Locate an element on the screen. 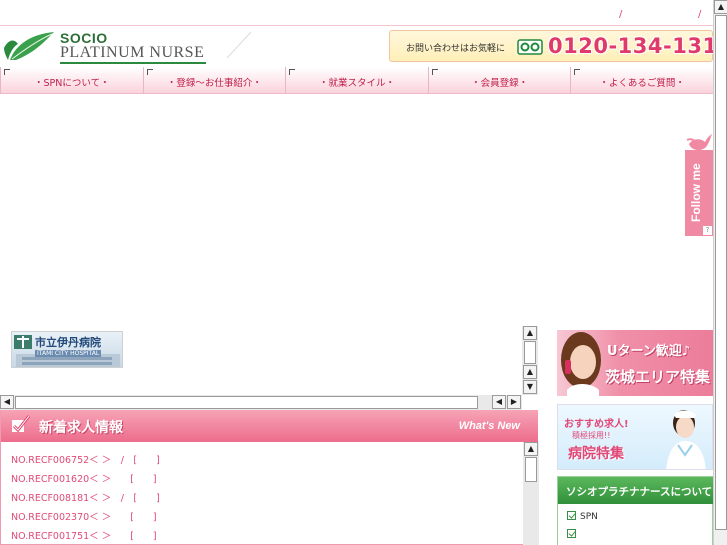 This screenshot has width=727, height=545. nurse-photo is located at coordinates (686, 439).